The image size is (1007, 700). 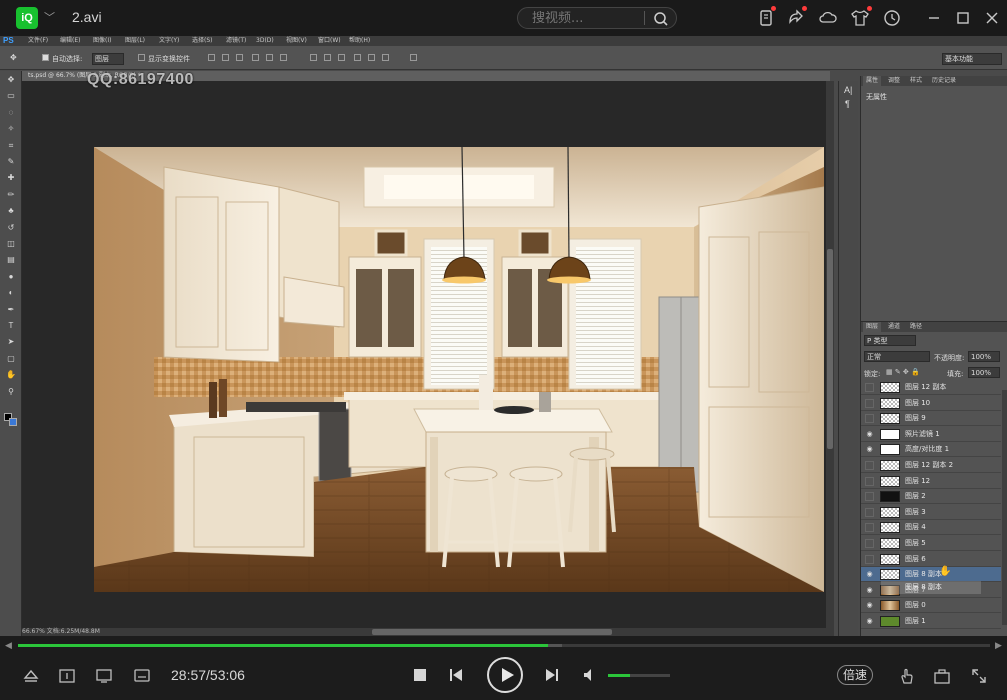 What do you see at coordinates (931, 497) in the screenshot?
I see `layer-row: 图层 2` at bounding box center [931, 497].